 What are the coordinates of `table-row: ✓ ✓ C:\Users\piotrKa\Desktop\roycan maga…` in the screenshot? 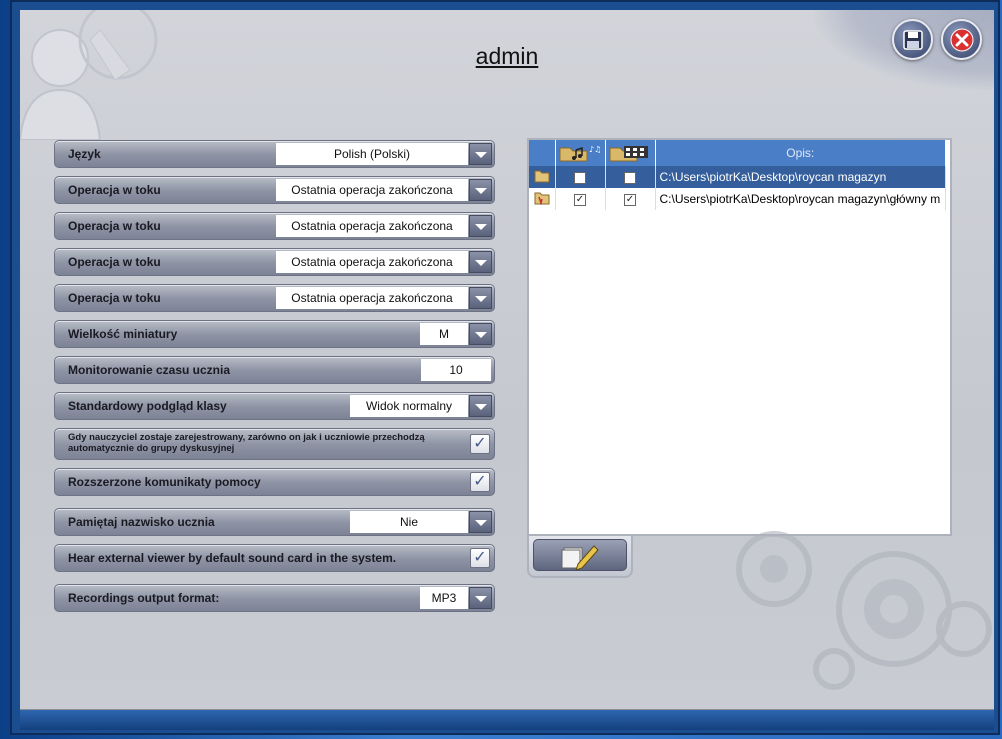 It's located at (737, 199).